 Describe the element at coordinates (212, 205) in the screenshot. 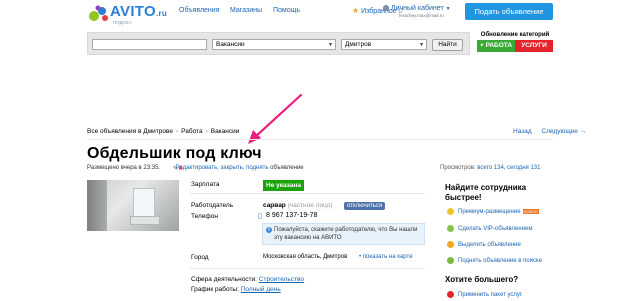

I see `employer-label: Работодатель` at that location.